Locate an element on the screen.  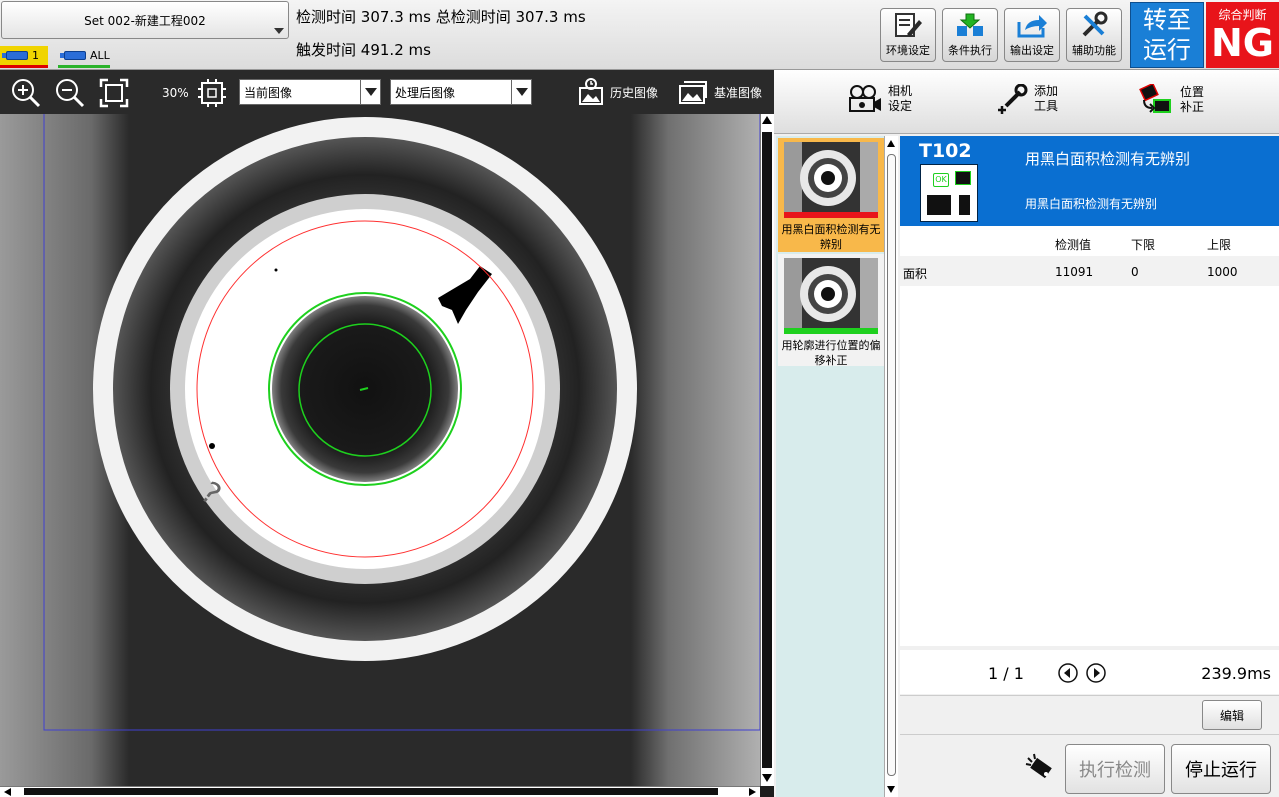
processed-image-select: 处理后图像 is located at coordinates (461, 92).